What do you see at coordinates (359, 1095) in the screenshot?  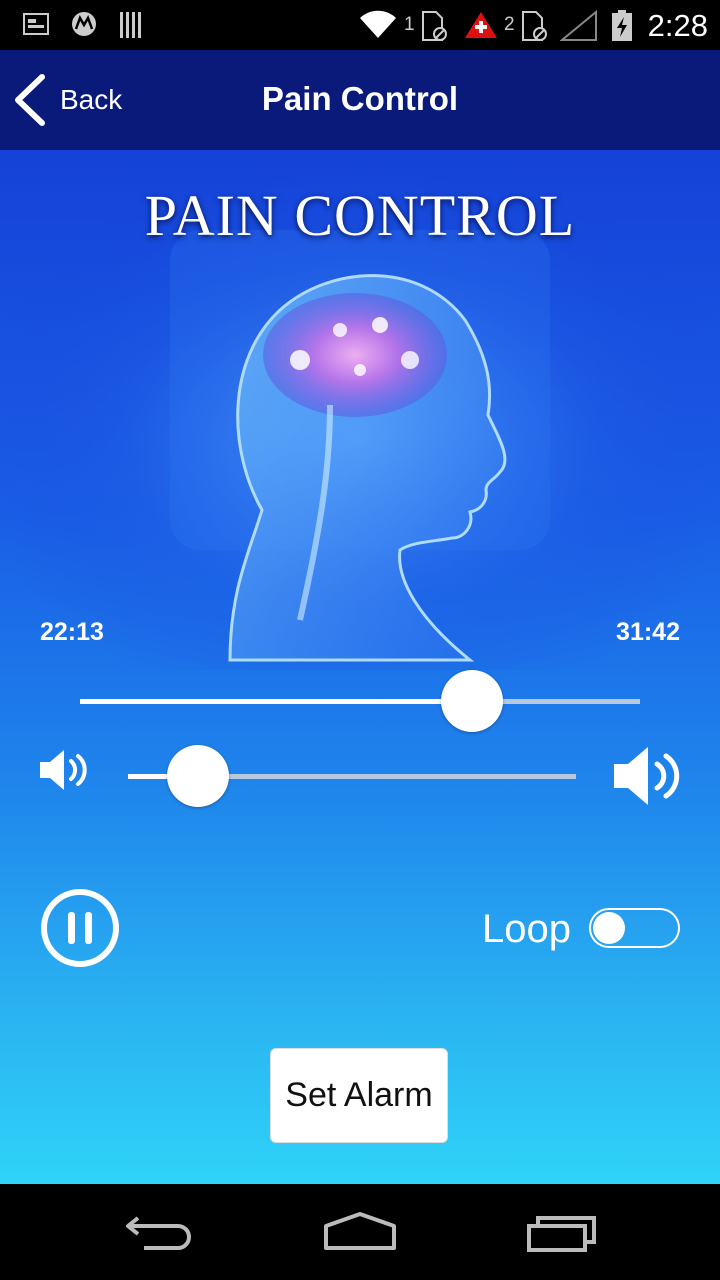 I see `set-alarm-button: Set Alarm` at bounding box center [359, 1095].